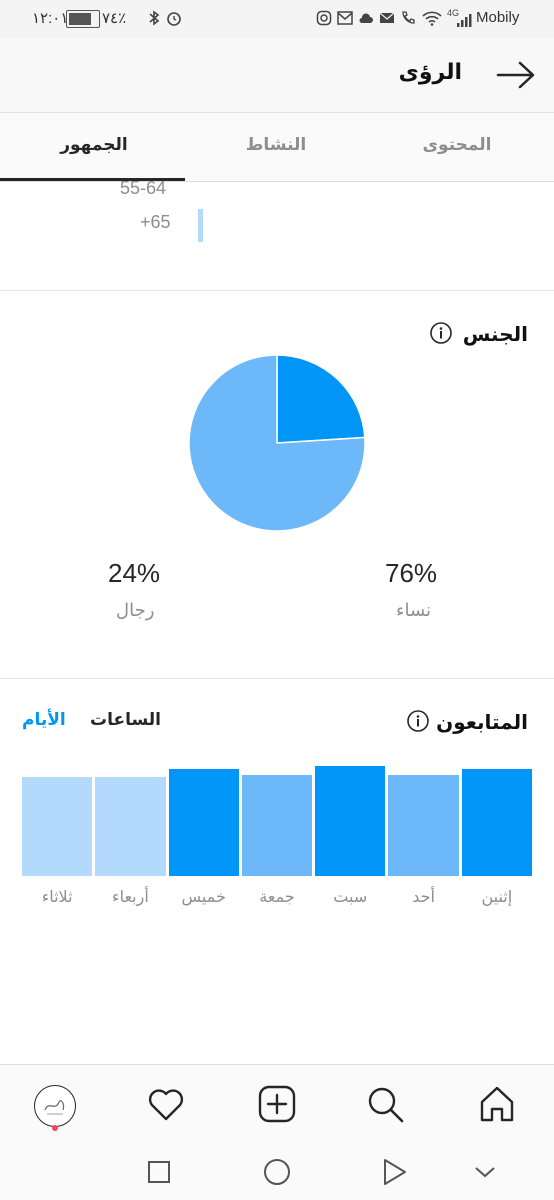 This screenshot has width=554, height=1200. What do you see at coordinates (94, 145) in the screenshot?
I see `tab-audience: الجمهور` at bounding box center [94, 145].